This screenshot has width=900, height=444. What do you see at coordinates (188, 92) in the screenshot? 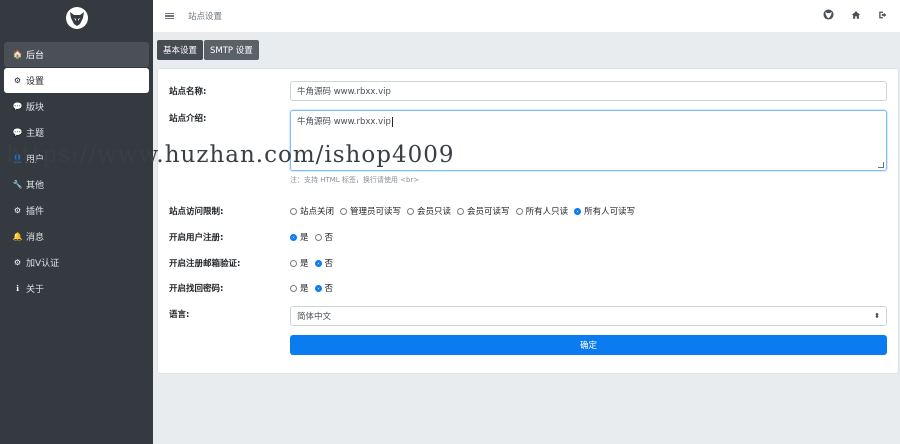
I see `site-name-label: 站点名称:` at bounding box center [188, 92].